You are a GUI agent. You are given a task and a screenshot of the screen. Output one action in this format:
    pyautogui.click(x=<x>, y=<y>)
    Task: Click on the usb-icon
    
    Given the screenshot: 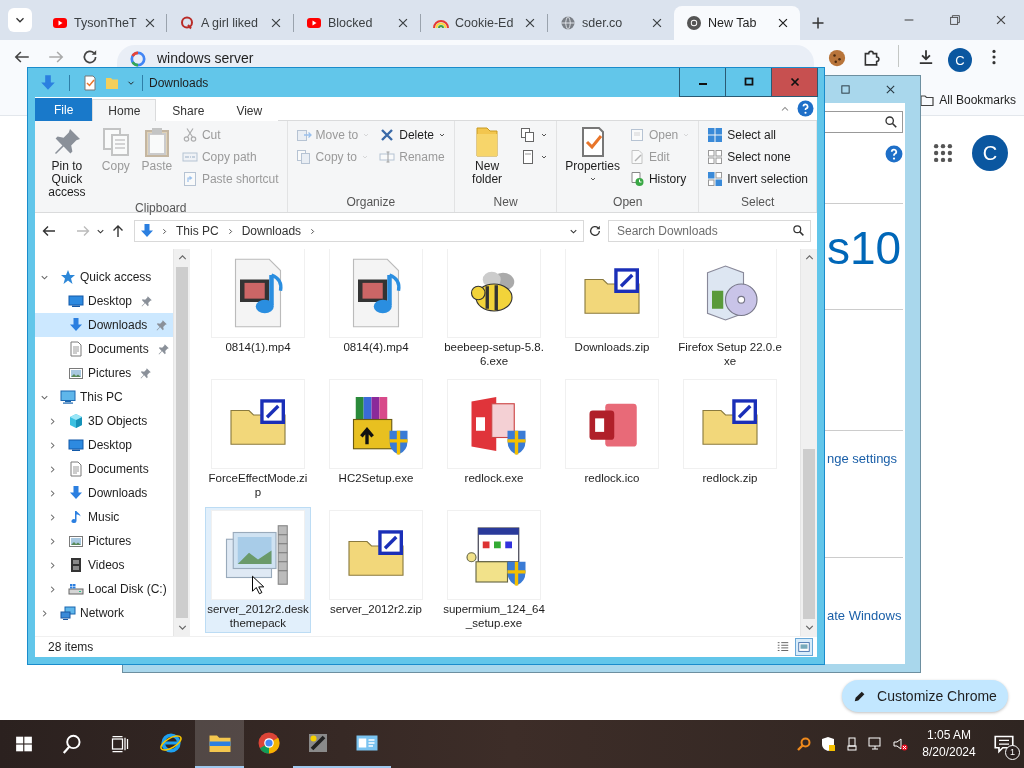 What is the action you would take?
    pyautogui.click(x=852, y=744)
    